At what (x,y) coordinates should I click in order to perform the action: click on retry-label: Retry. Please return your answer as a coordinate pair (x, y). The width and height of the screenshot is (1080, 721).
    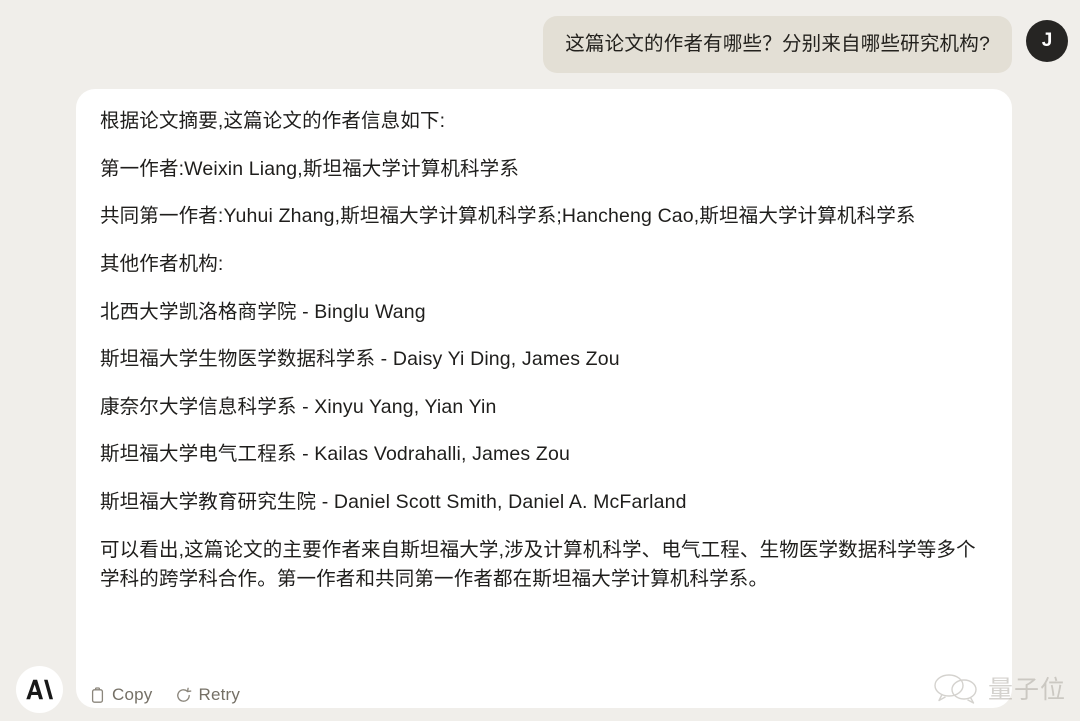
    Looking at the image, I should click on (219, 694).